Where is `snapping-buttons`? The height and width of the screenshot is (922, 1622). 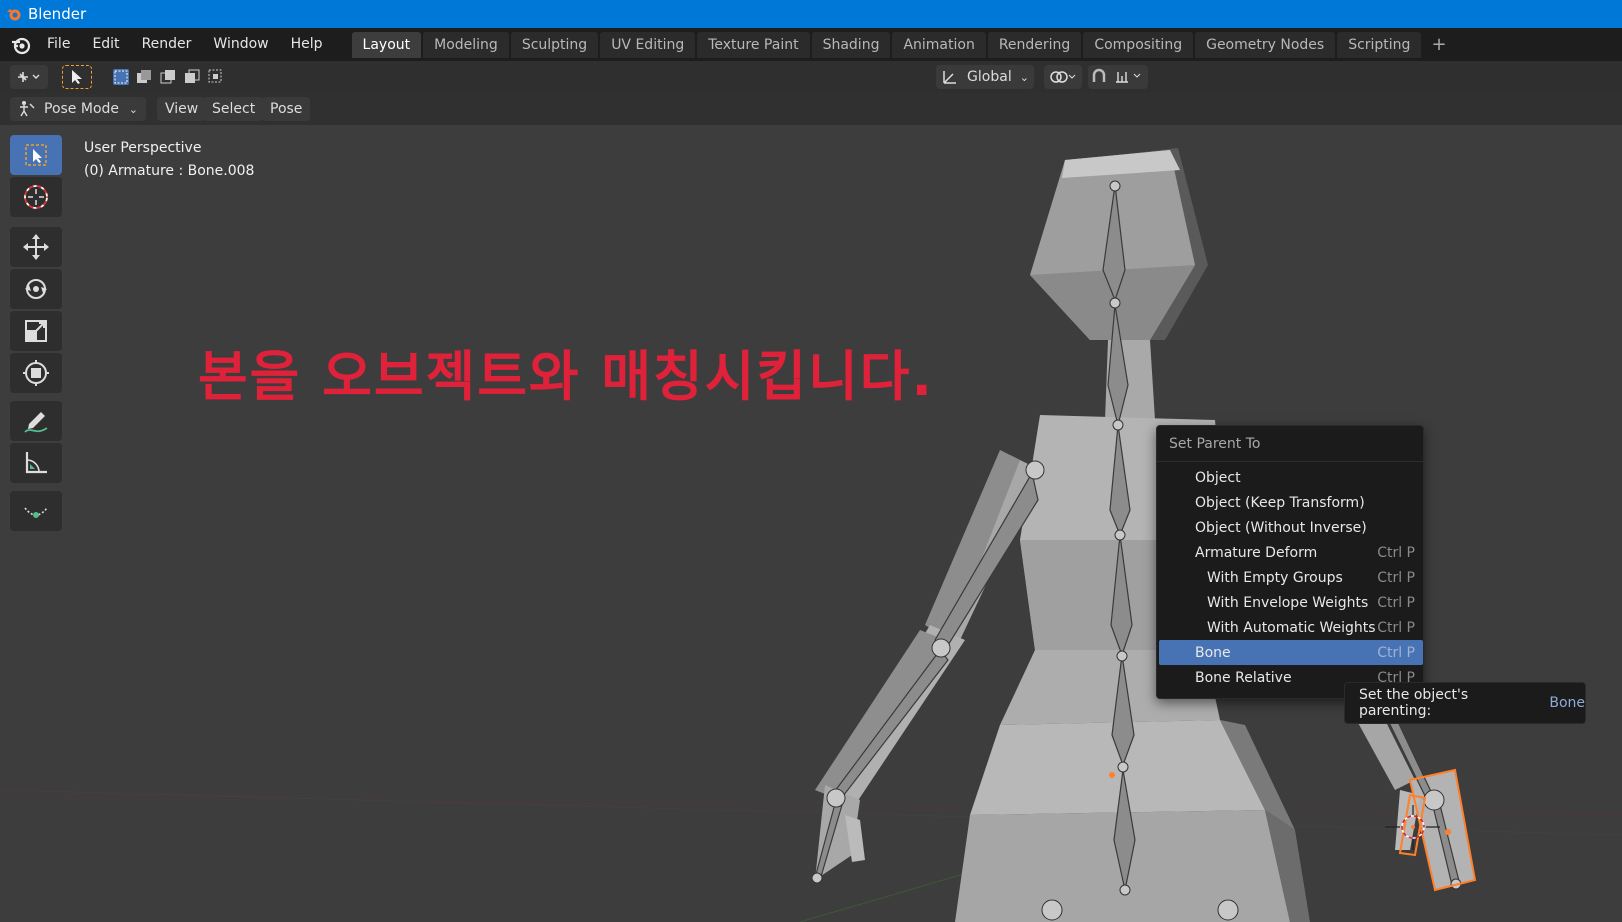
snapping-buttons is located at coordinates (1118, 77).